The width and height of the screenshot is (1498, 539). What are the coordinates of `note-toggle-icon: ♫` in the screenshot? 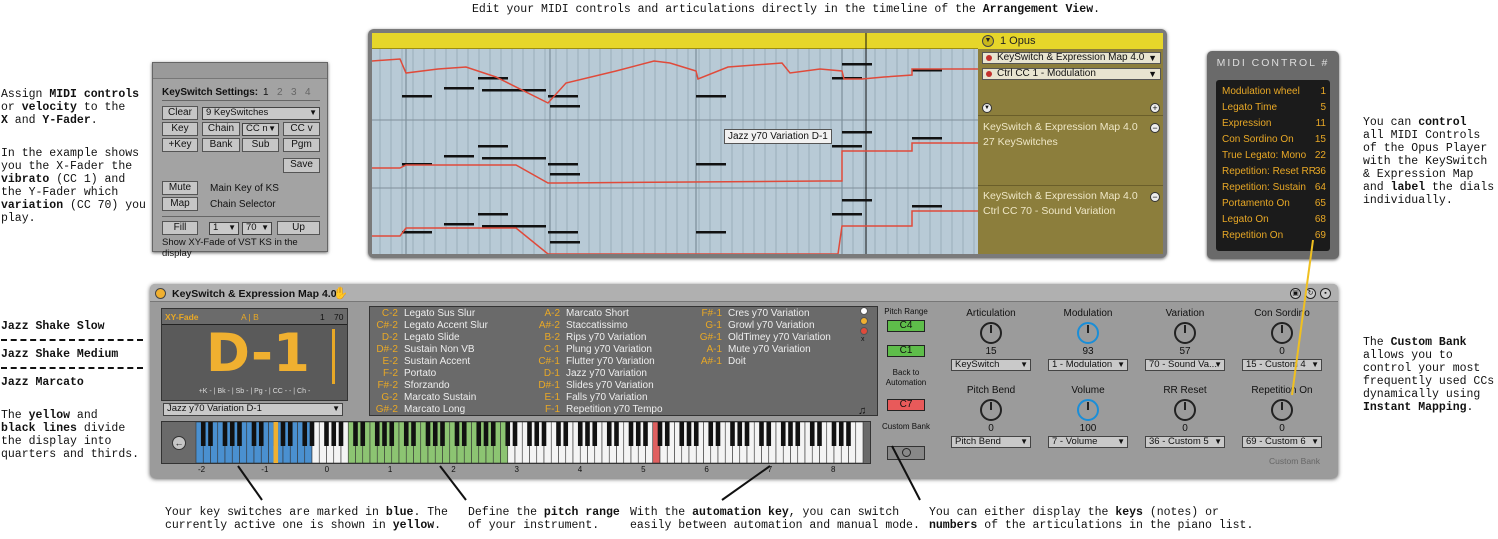 It's located at (862, 411).